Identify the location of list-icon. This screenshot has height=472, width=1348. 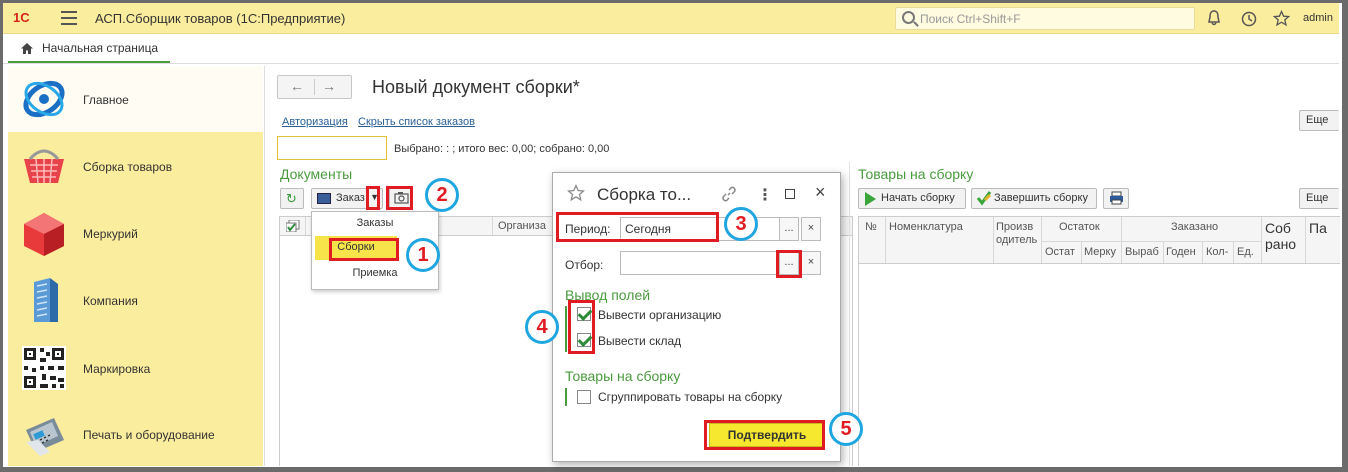
(324, 198).